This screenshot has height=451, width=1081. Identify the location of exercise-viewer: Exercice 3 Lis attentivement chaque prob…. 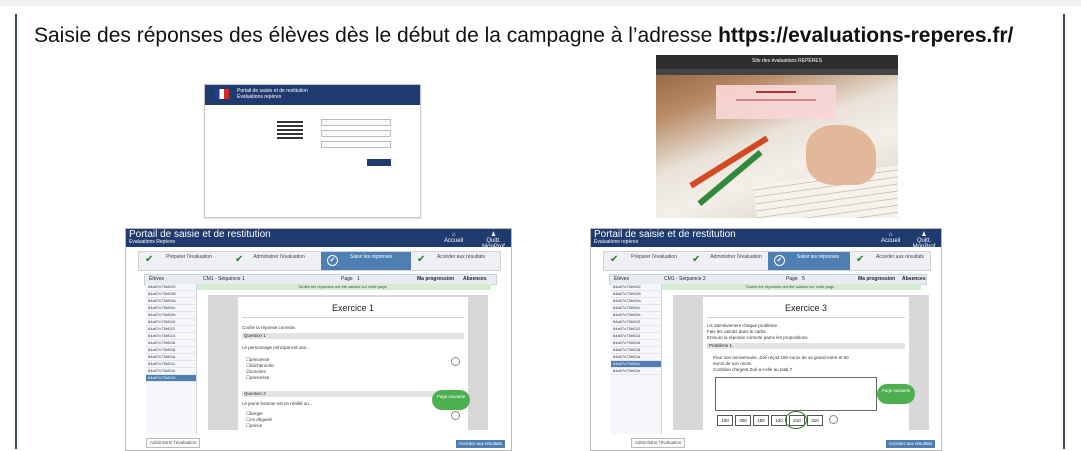
(801, 362).